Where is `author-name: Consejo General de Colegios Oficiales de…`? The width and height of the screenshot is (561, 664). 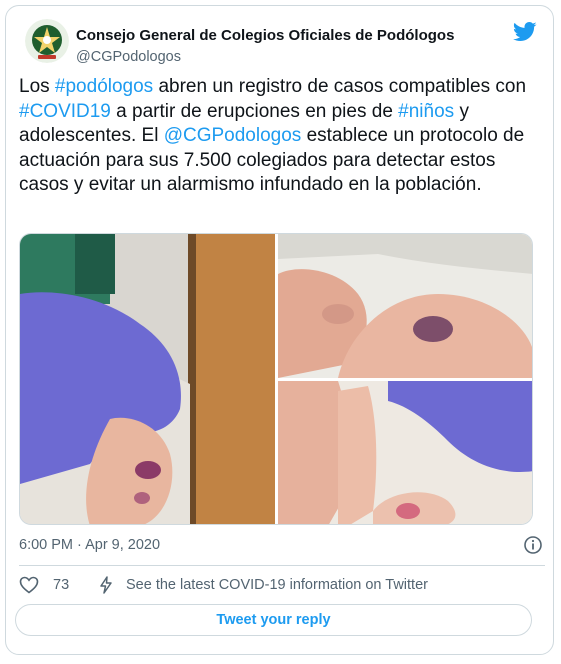
author-name: Consejo General de Colegios Oficiales de… is located at coordinates (265, 35).